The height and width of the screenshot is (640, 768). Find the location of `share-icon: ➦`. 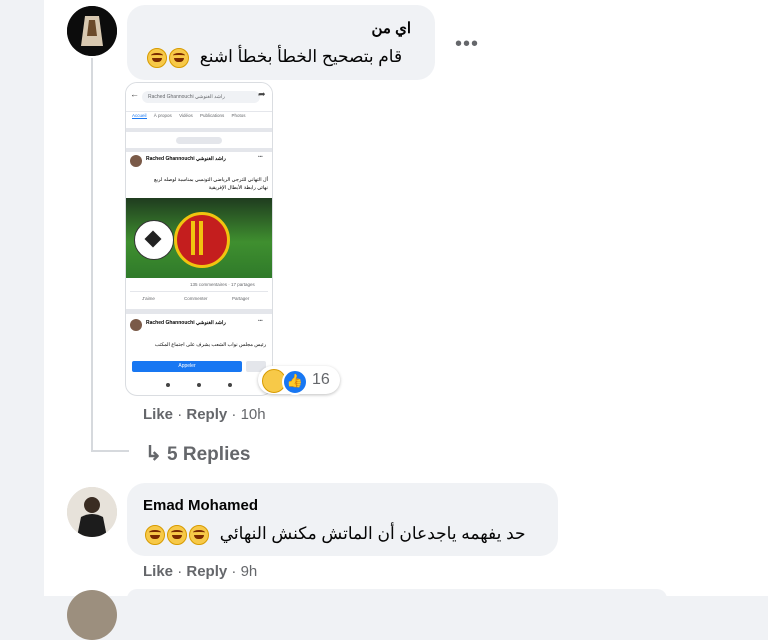

share-icon: ➦ is located at coordinates (262, 94).